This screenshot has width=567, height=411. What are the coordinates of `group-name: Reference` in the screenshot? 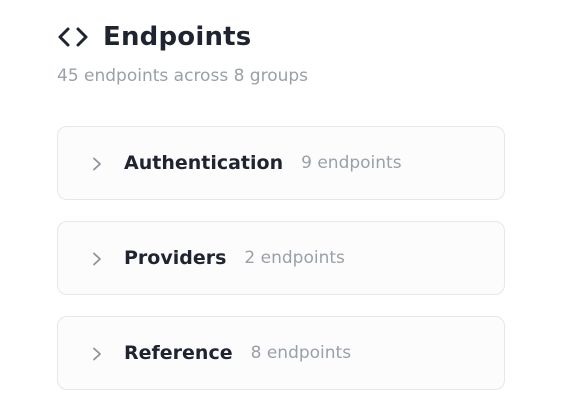 It's located at (178, 353).